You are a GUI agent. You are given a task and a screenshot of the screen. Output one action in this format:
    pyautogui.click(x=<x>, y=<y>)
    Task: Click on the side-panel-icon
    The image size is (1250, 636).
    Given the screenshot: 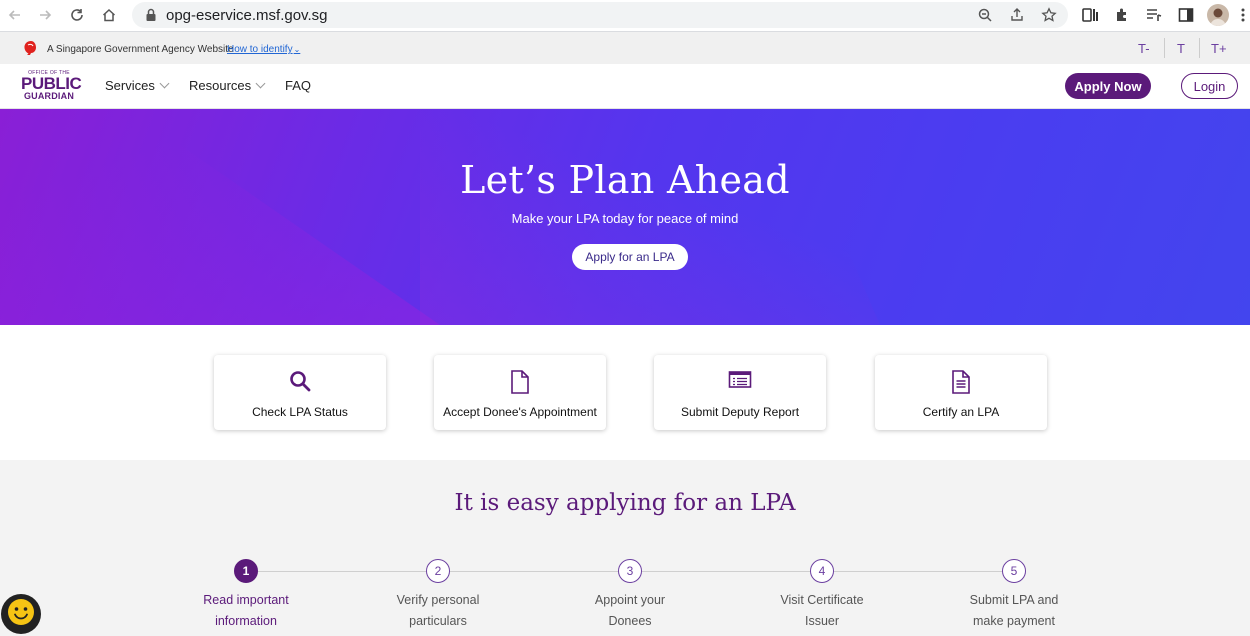 What is the action you would take?
    pyautogui.click(x=1186, y=15)
    